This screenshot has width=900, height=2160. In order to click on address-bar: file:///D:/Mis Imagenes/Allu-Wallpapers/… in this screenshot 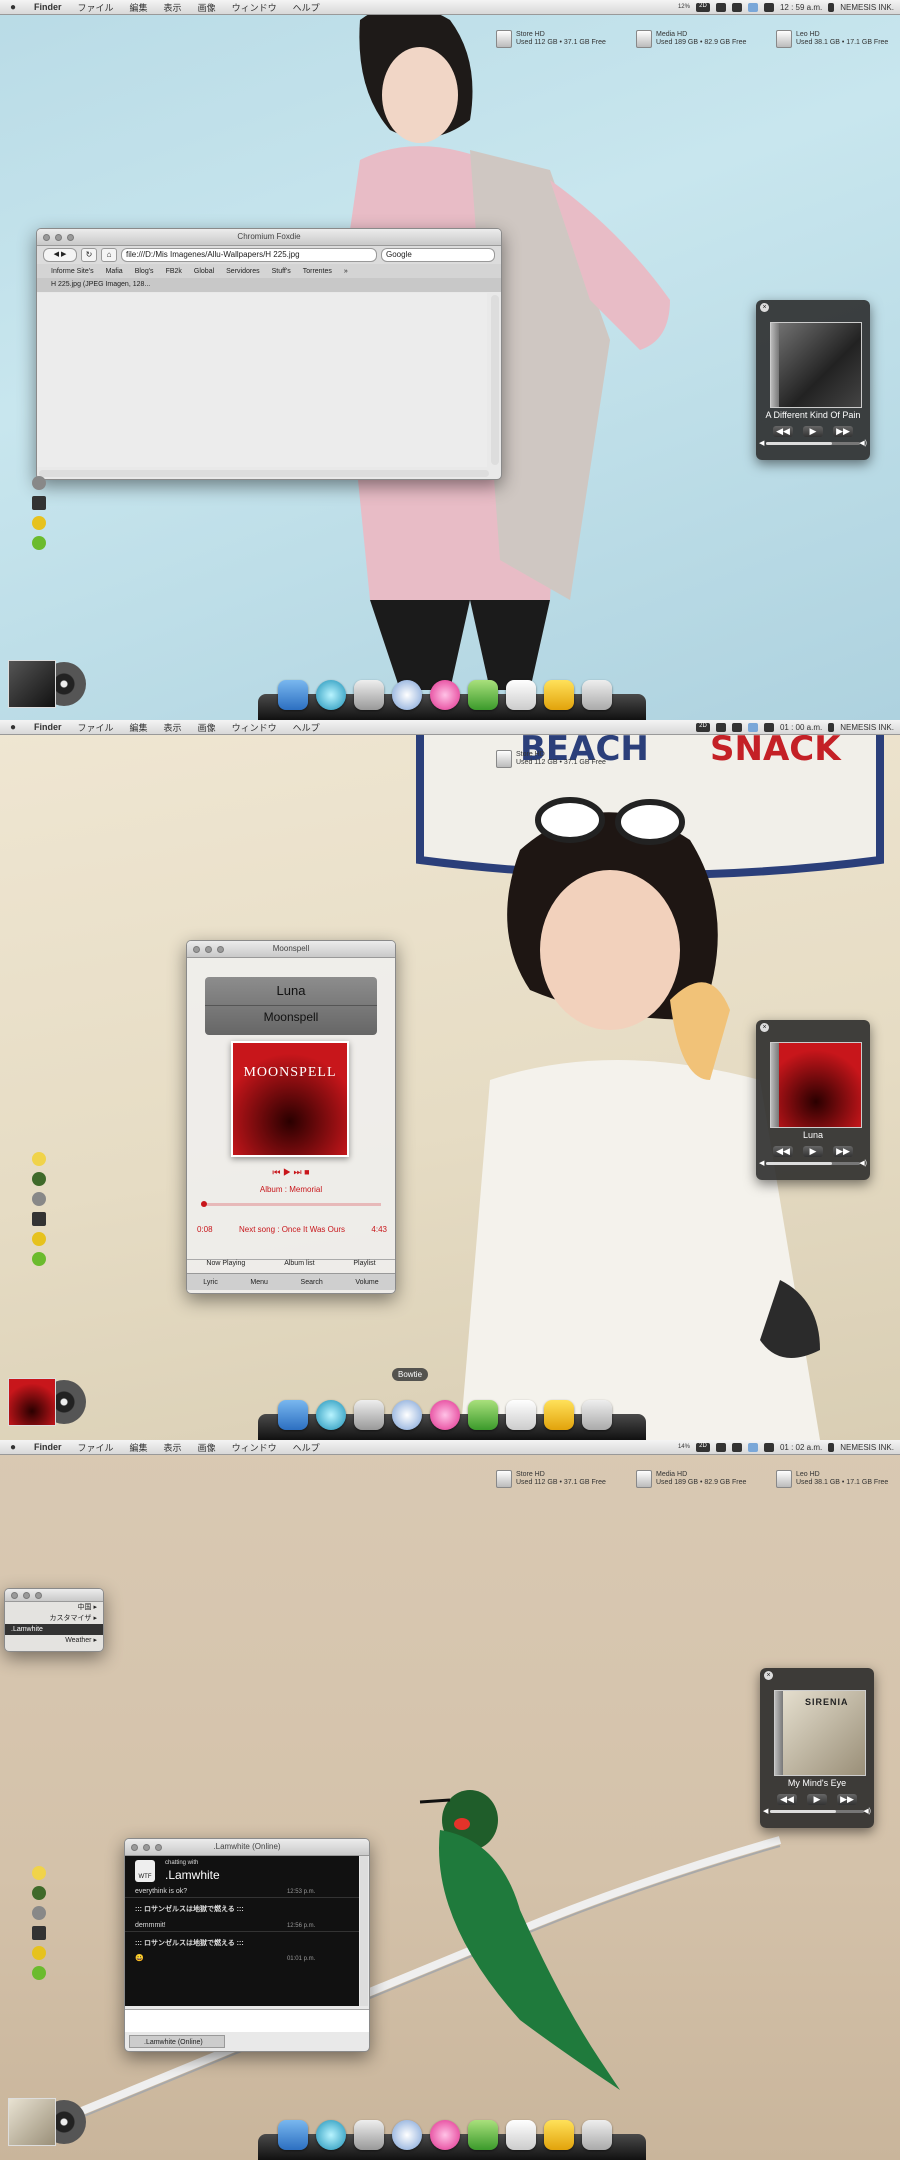, I will do `click(249, 255)`.